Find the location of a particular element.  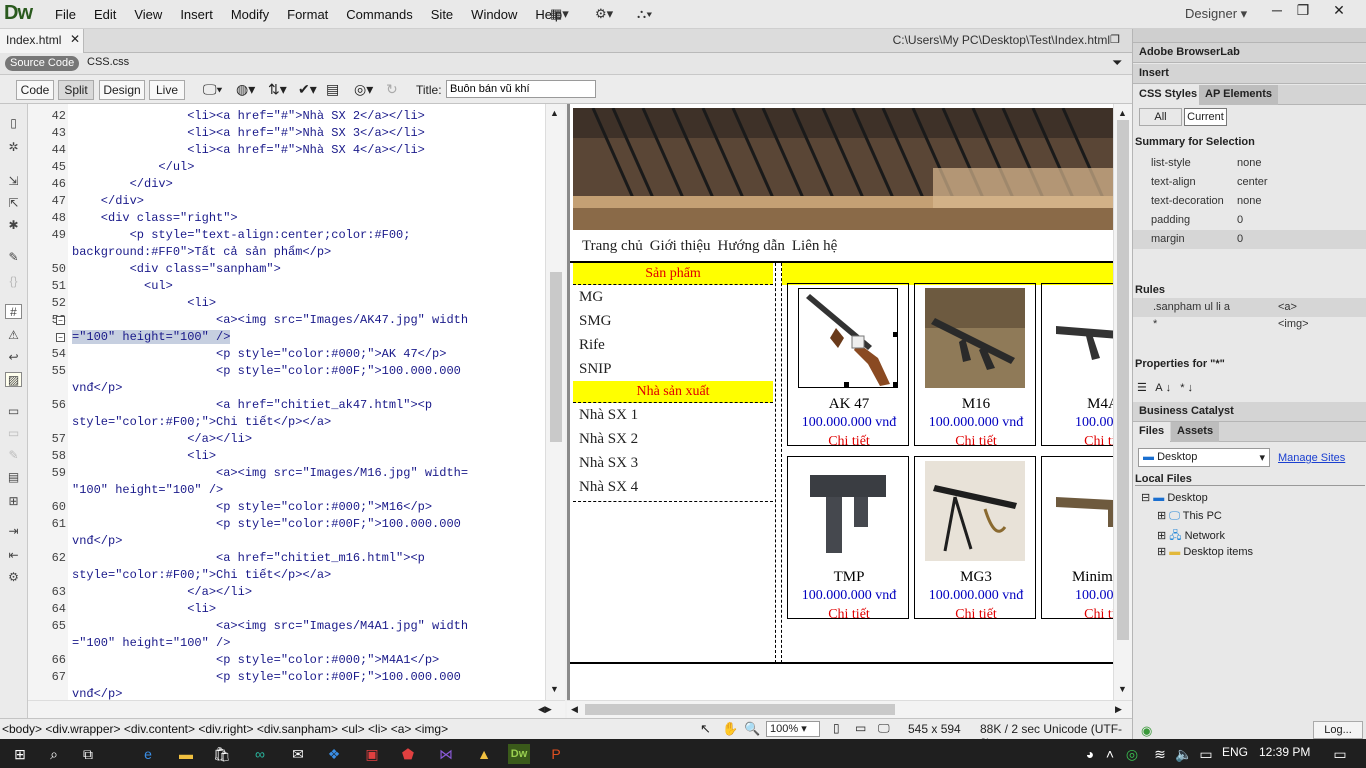

task-view-icon: ⧉ is located at coordinates (88, 754).